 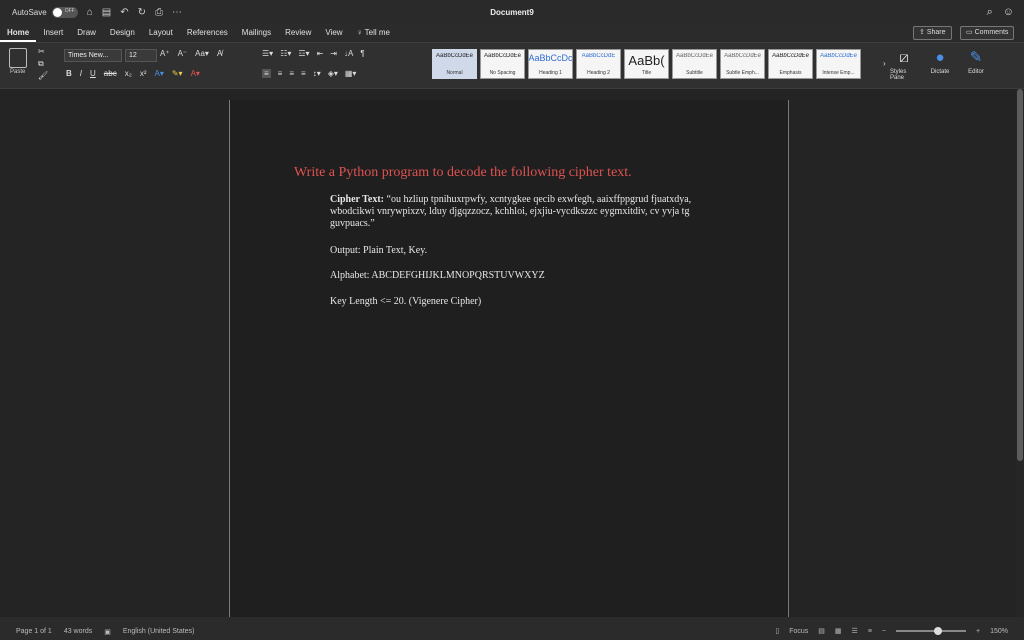 What do you see at coordinates (502, 73) in the screenshot?
I see `style-name: No Spacing` at bounding box center [502, 73].